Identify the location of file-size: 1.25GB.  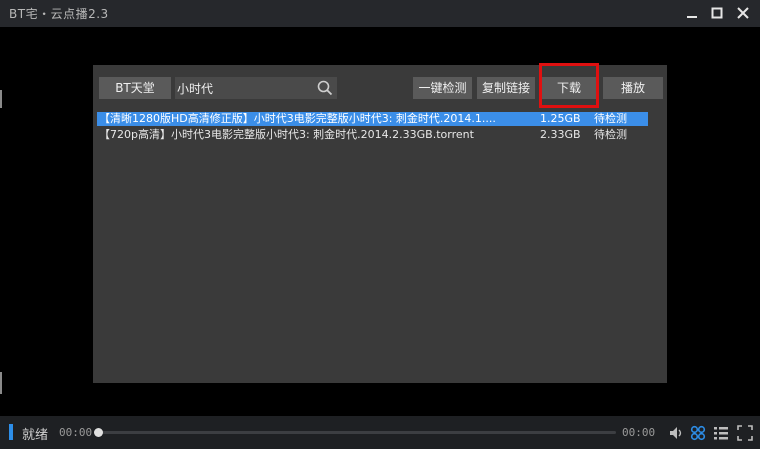
(560, 118).